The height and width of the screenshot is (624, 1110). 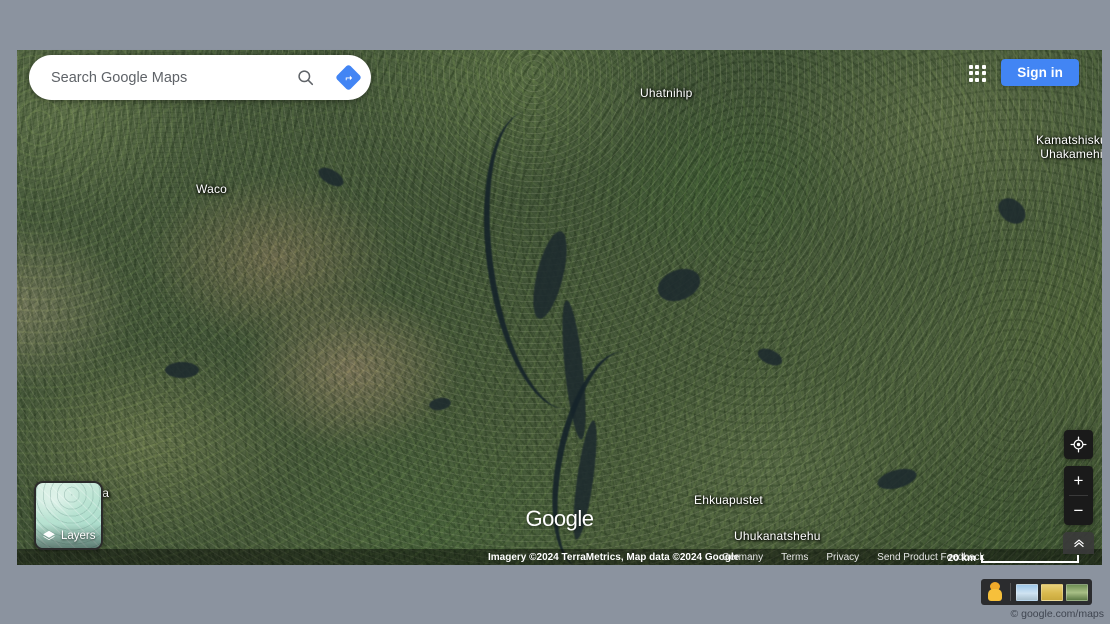 I want to click on water-photo-thumbnail, so click(x=1027, y=592).